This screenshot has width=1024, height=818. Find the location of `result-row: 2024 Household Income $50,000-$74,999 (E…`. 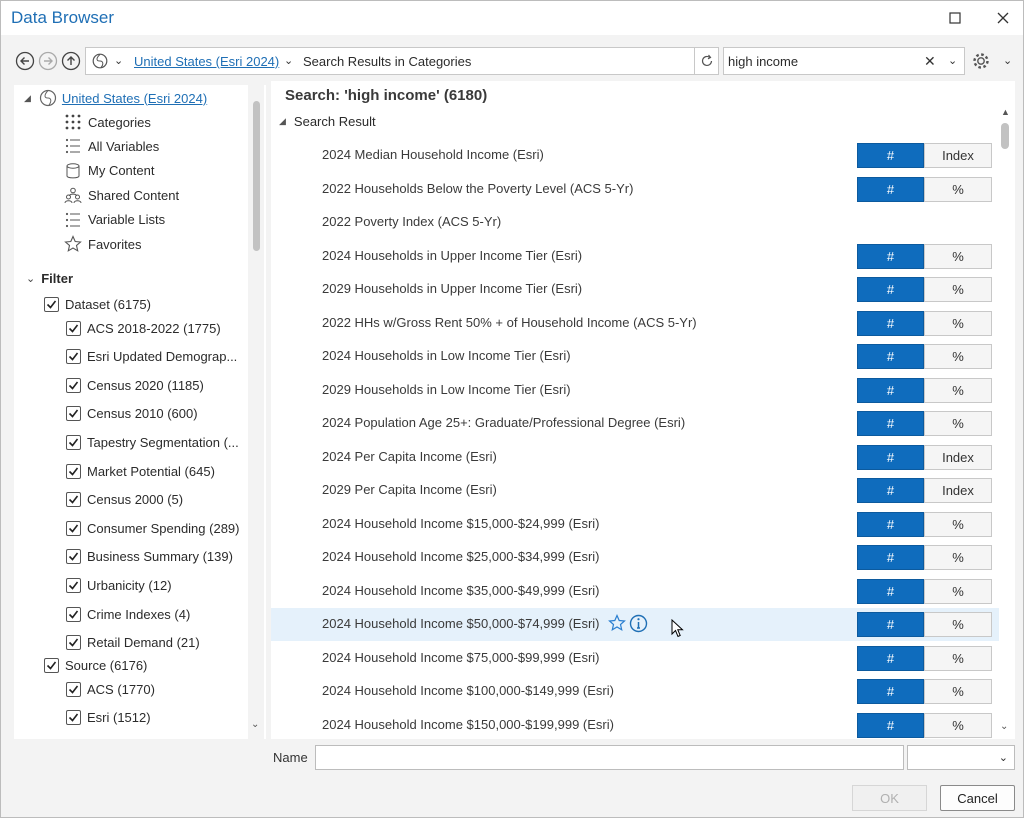

result-row: 2024 Household Income $50,000-$74,999 (E… is located at coordinates (635, 624).